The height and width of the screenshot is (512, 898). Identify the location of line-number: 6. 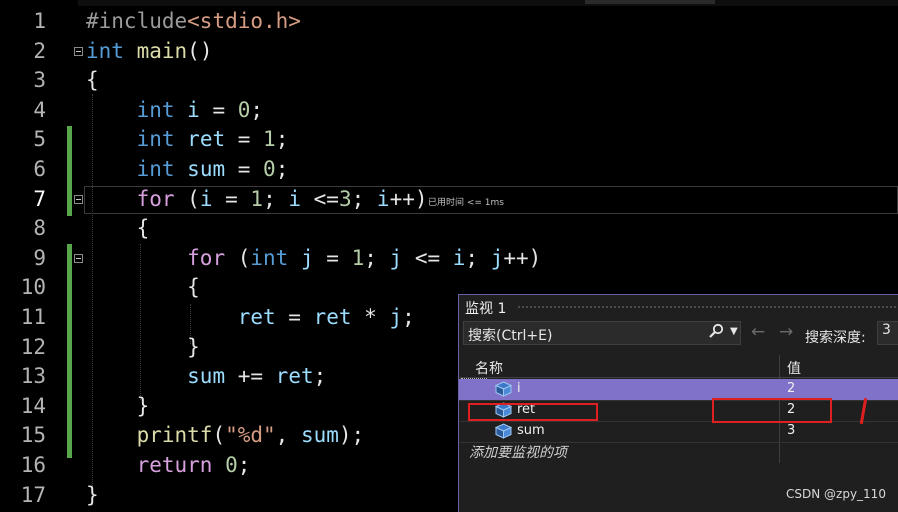
(39, 169).